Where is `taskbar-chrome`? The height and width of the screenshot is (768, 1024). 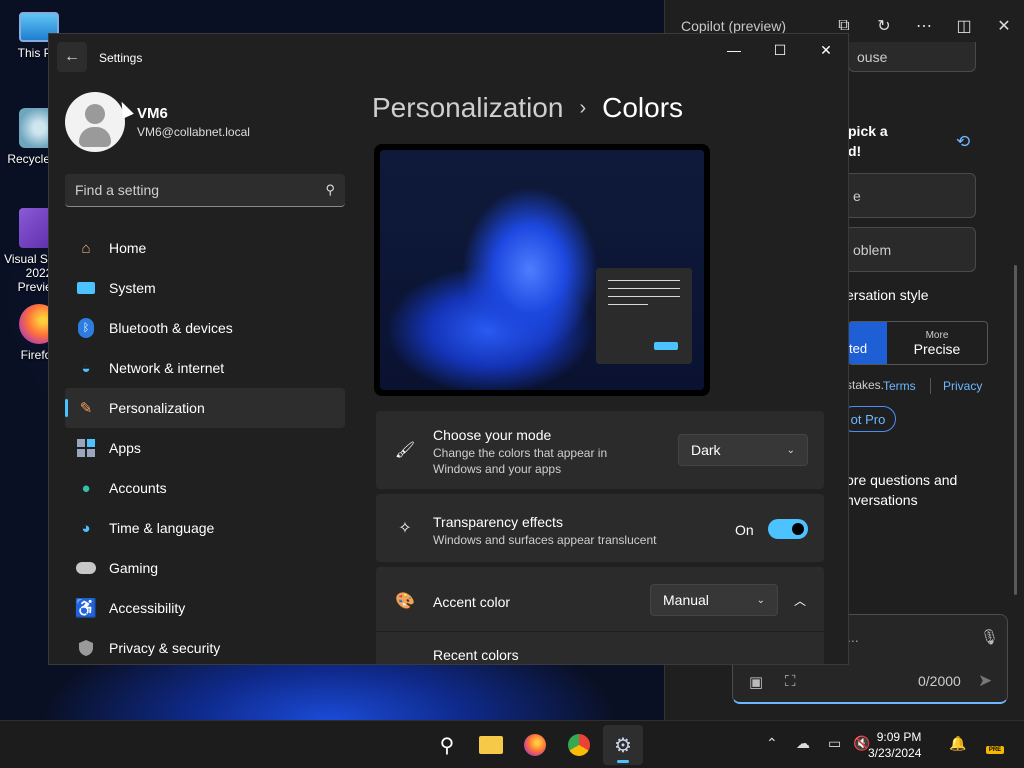 taskbar-chrome is located at coordinates (579, 745).